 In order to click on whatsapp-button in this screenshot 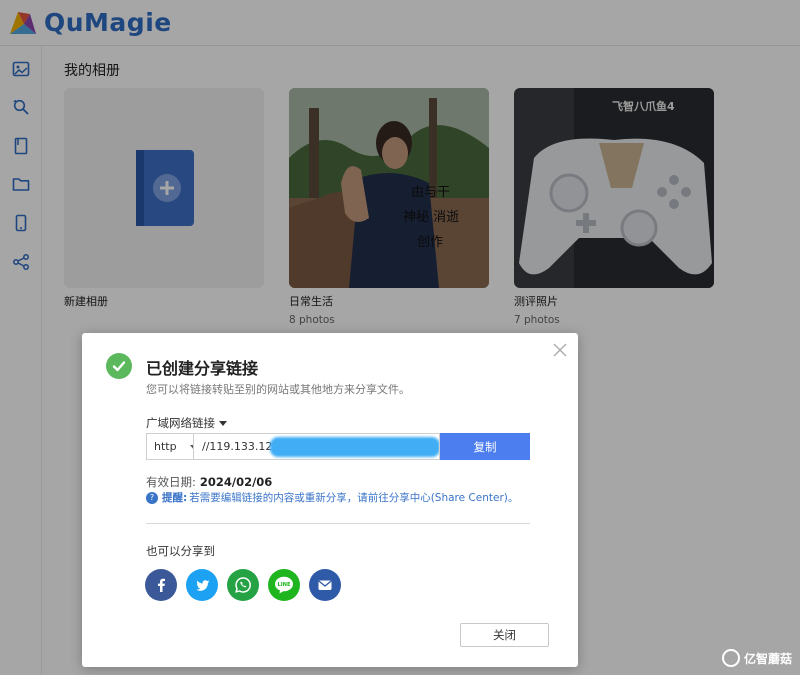, I will do `click(243, 585)`.